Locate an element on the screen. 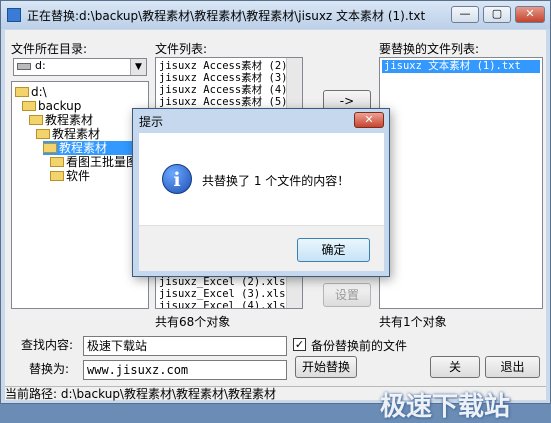 This screenshot has height=423, width=551. drive-icon is located at coordinates (24, 66).